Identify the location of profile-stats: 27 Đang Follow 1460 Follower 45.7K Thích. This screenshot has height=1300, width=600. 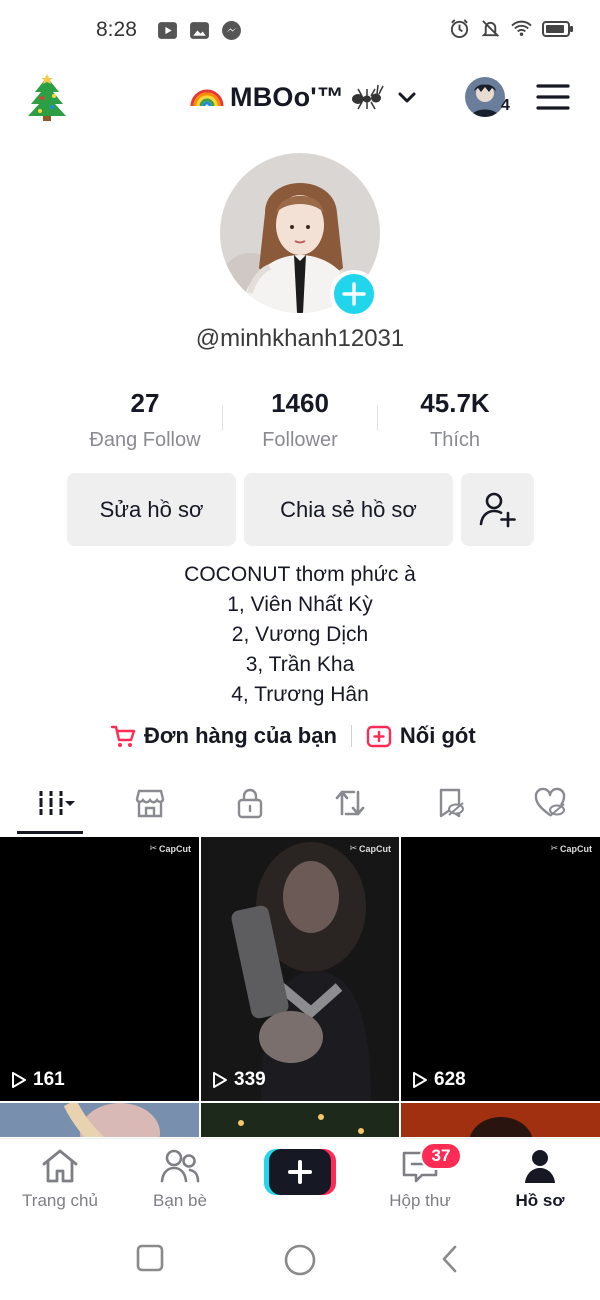
(300, 420).